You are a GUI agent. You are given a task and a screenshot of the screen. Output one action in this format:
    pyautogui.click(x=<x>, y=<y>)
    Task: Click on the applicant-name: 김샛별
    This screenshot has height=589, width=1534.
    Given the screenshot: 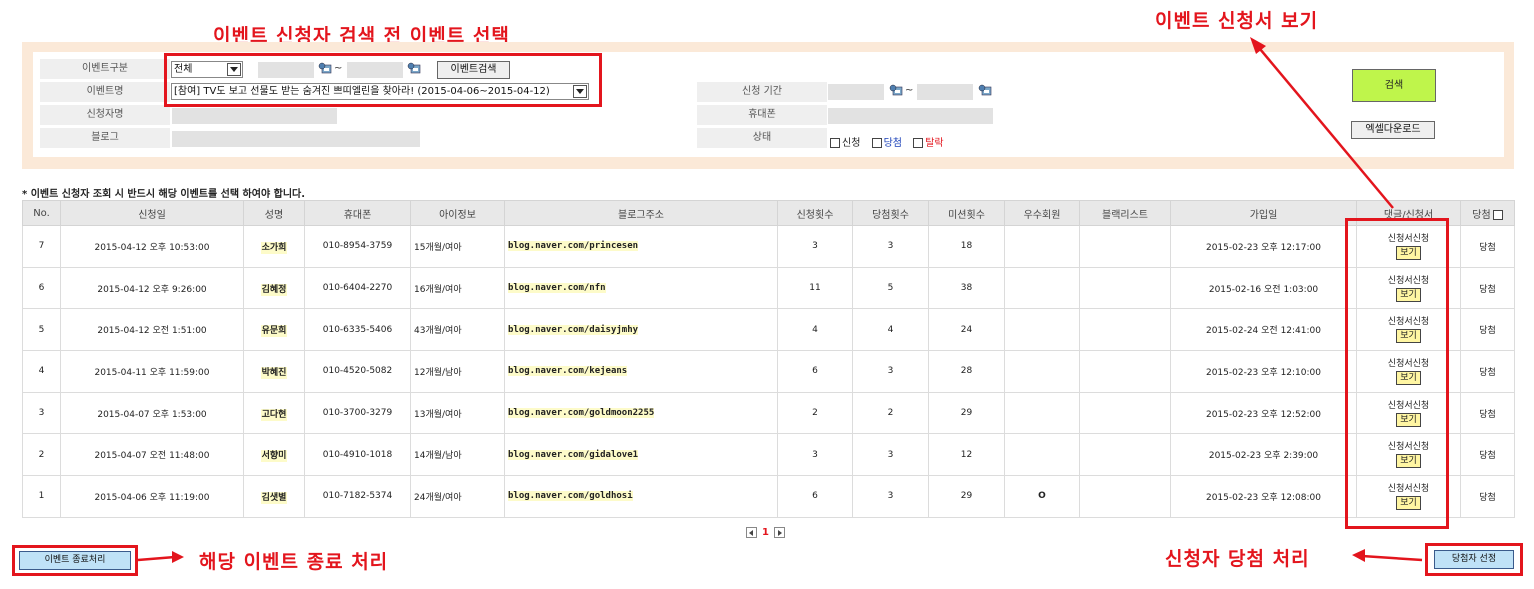 What is the action you would take?
    pyautogui.click(x=274, y=497)
    